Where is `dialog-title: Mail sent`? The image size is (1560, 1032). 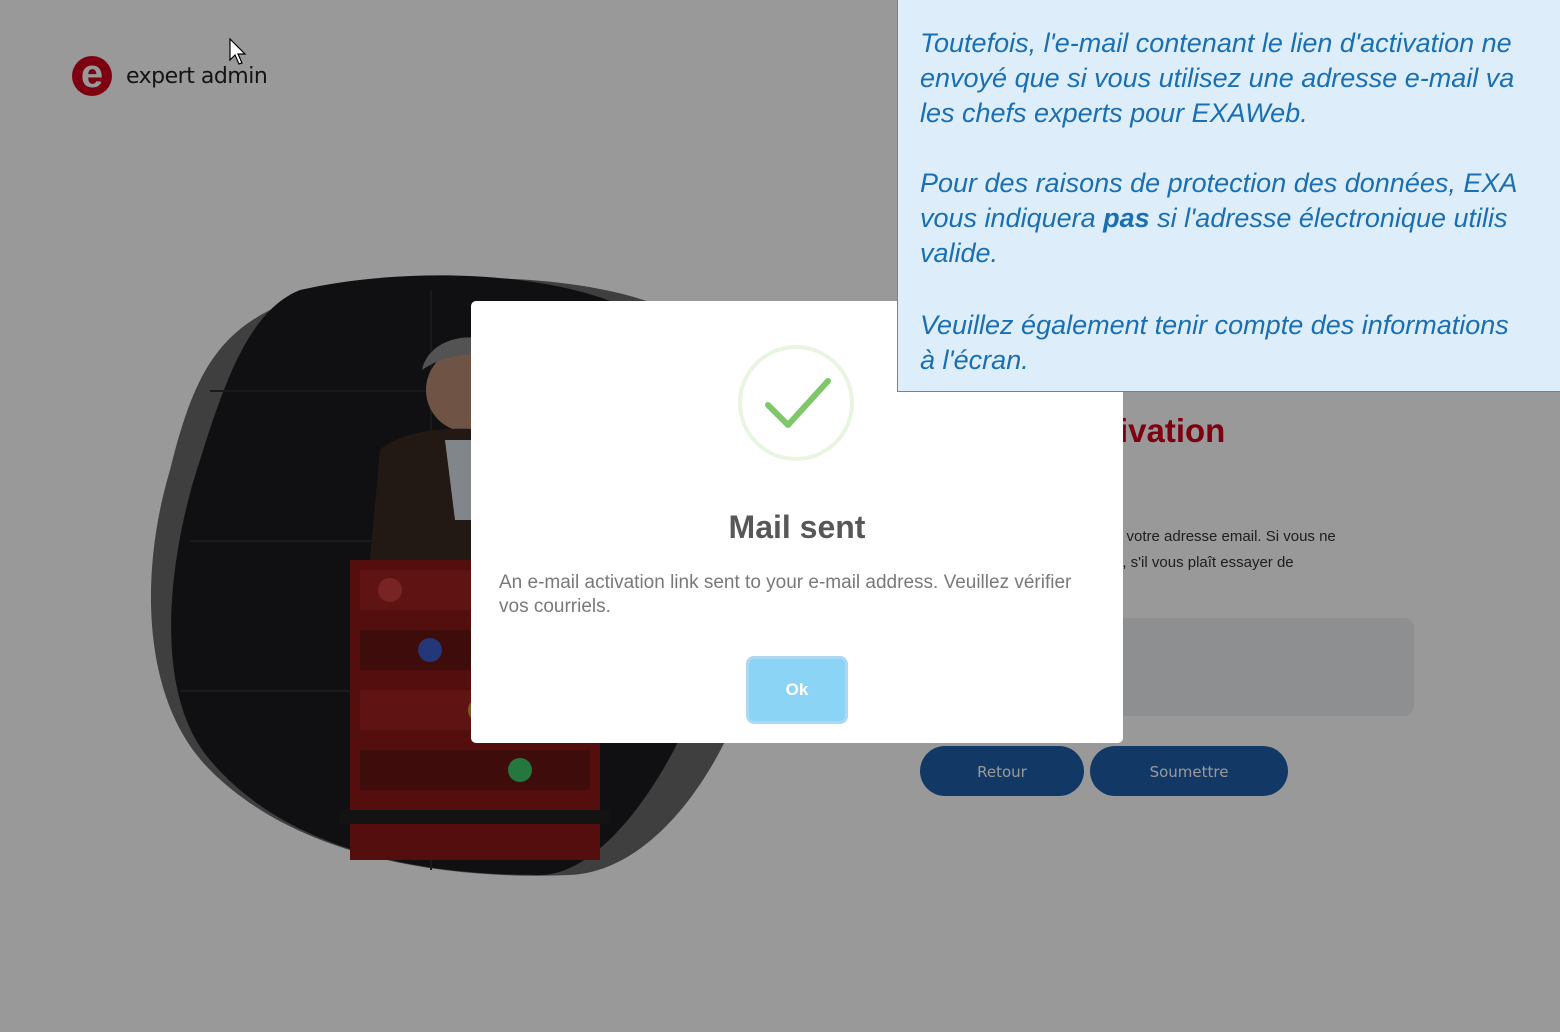
dialog-title: Mail sent is located at coordinates (797, 527).